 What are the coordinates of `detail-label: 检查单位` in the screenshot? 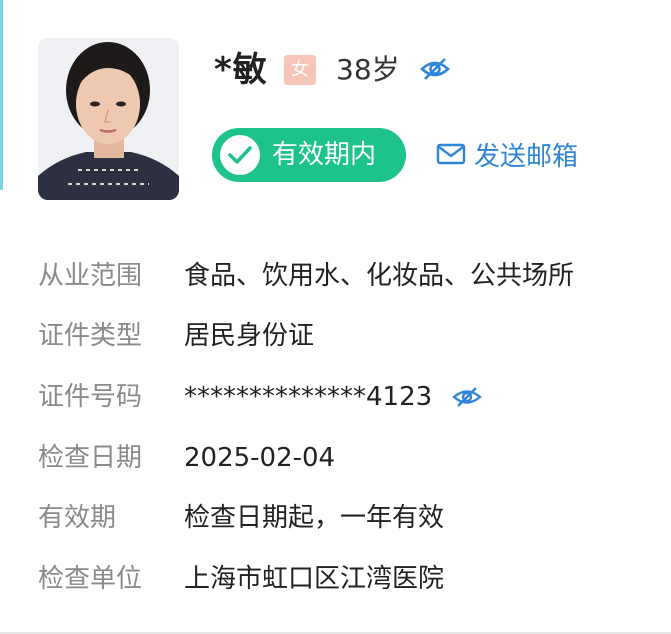 It's located at (90, 579).